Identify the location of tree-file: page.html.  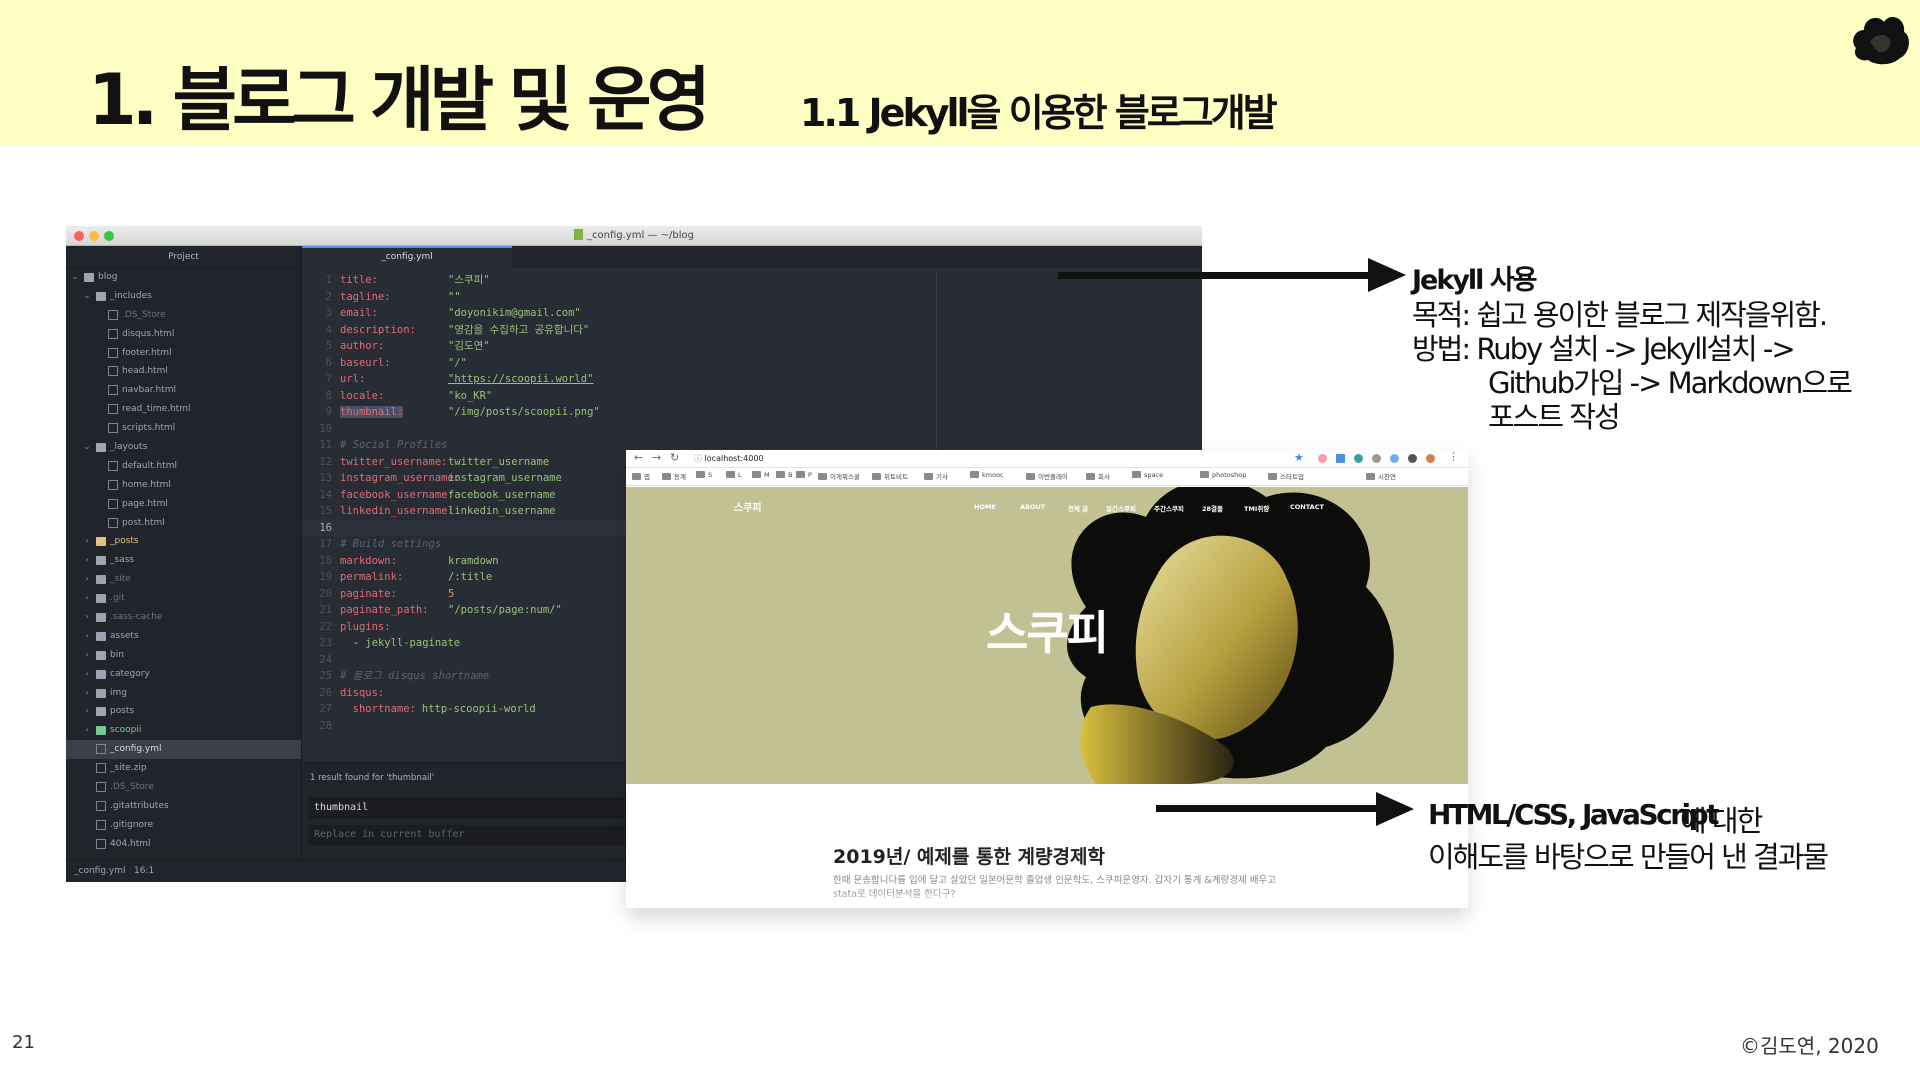
(183, 504).